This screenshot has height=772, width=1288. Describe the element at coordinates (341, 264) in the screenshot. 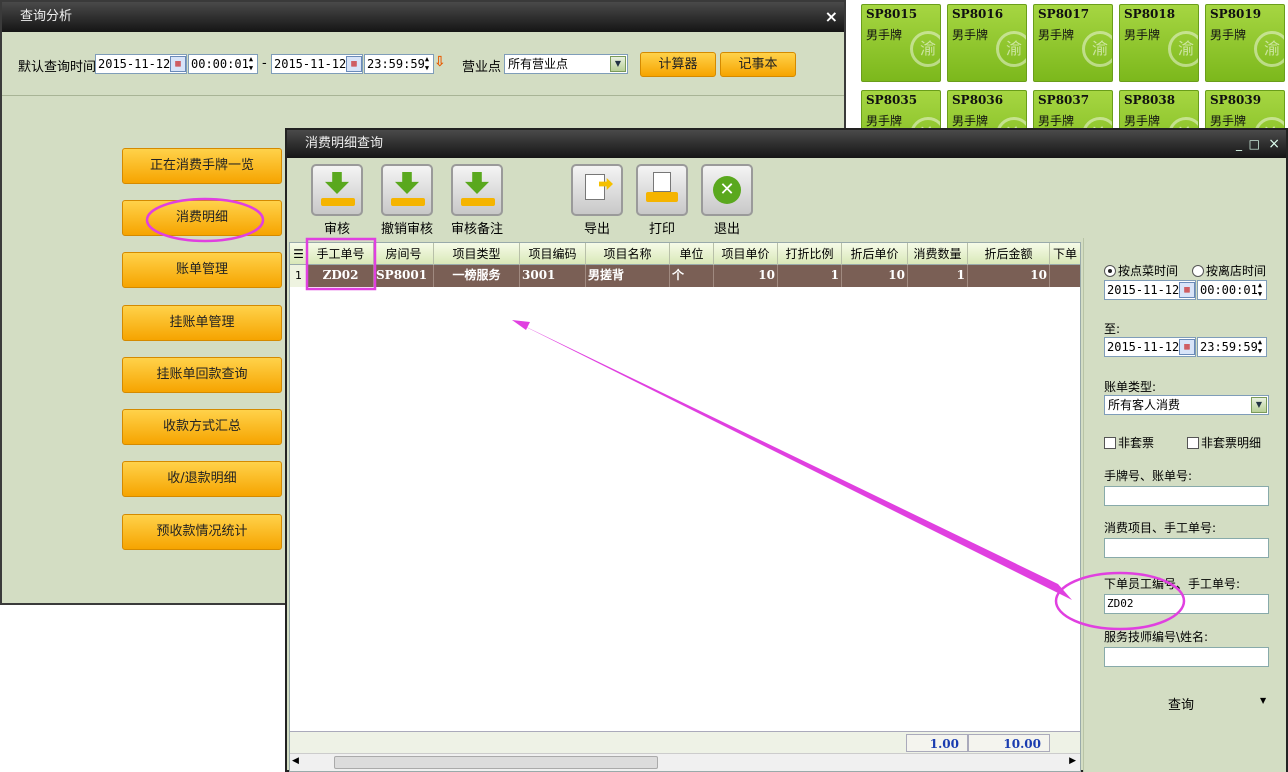

I see `highlight-box-manual-no` at that location.